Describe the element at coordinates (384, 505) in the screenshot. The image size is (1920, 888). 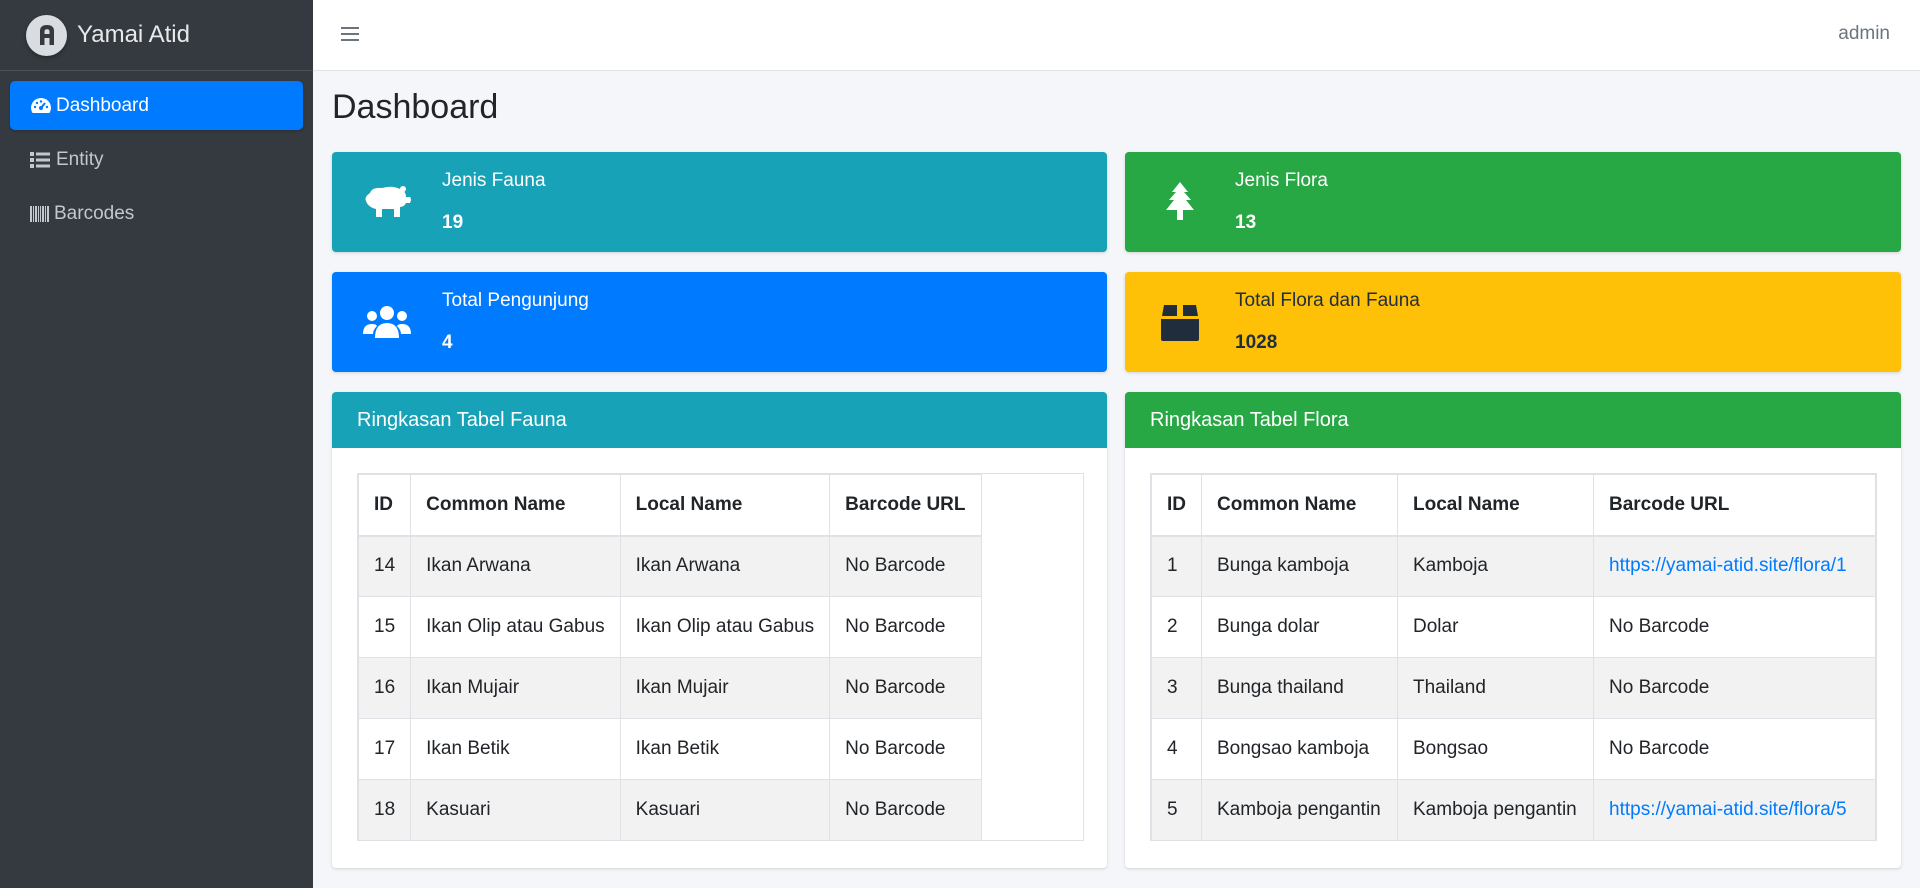
I see `column-header: ID` at that location.